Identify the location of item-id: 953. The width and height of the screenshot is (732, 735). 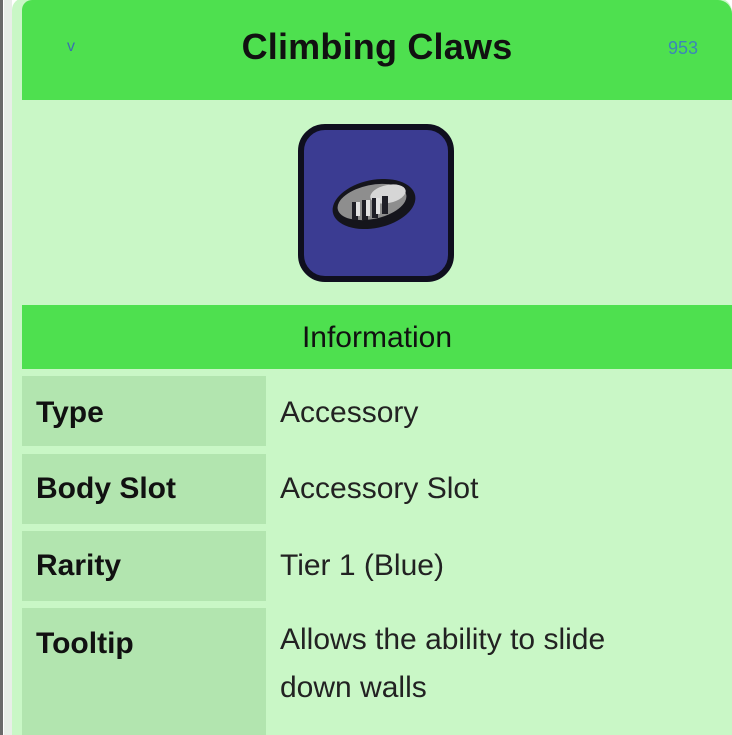
(683, 48).